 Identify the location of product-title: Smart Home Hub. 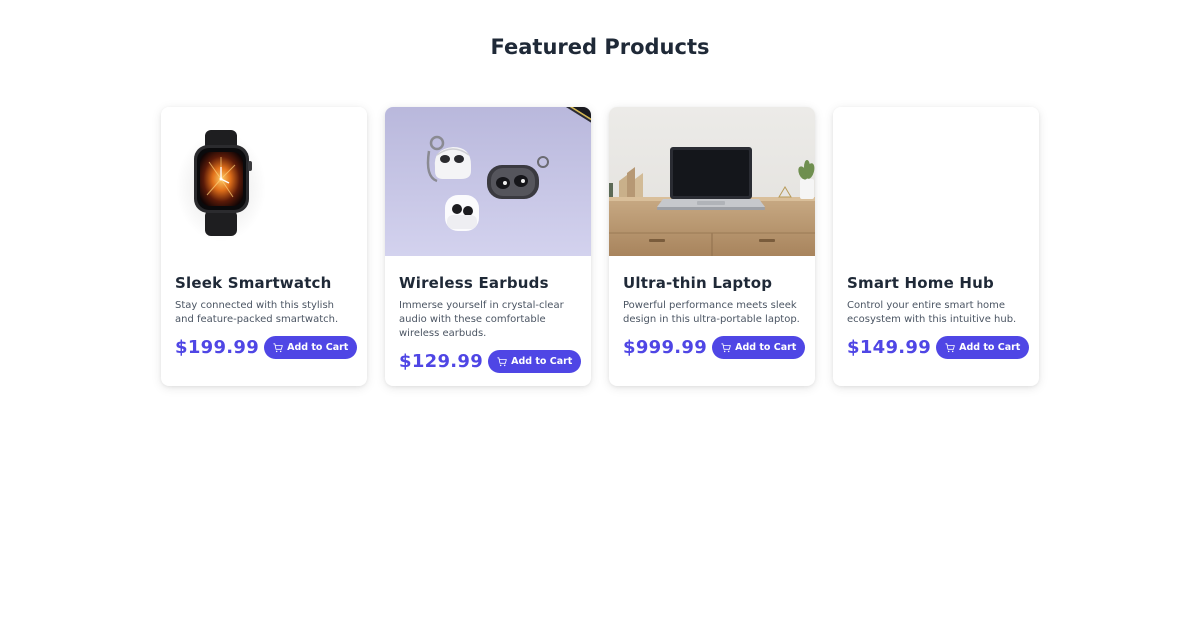
(920, 283).